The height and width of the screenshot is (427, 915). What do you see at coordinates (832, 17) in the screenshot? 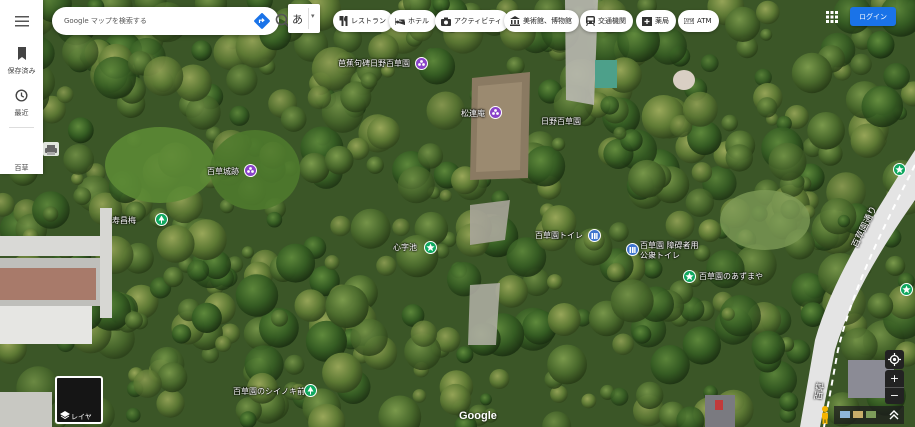
I see `apps-grid-icon` at bounding box center [832, 17].